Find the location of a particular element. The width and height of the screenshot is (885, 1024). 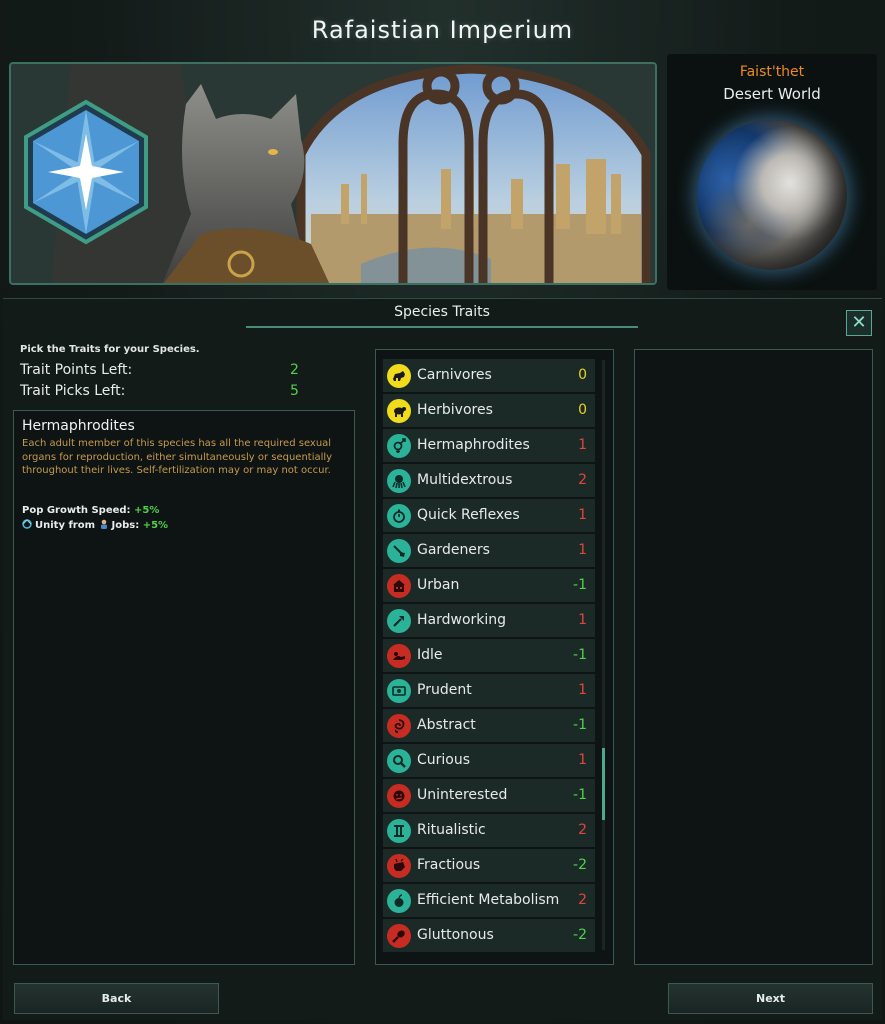

effect-unity: Unity from Jobs: +5% is located at coordinates (95, 525).